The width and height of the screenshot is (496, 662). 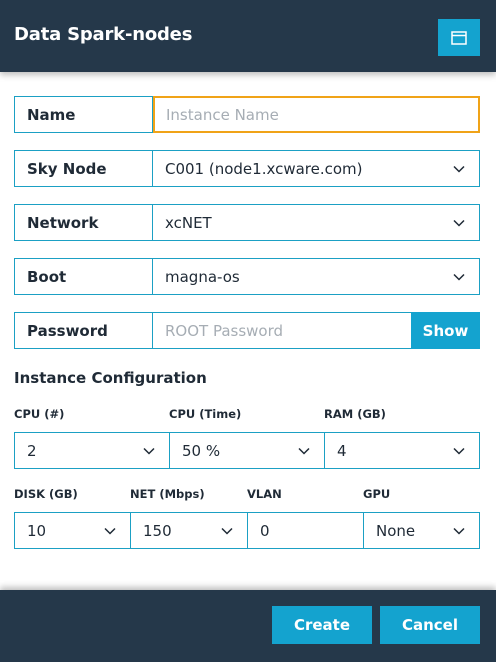 I want to click on password-label: Password, so click(x=83, y=330).